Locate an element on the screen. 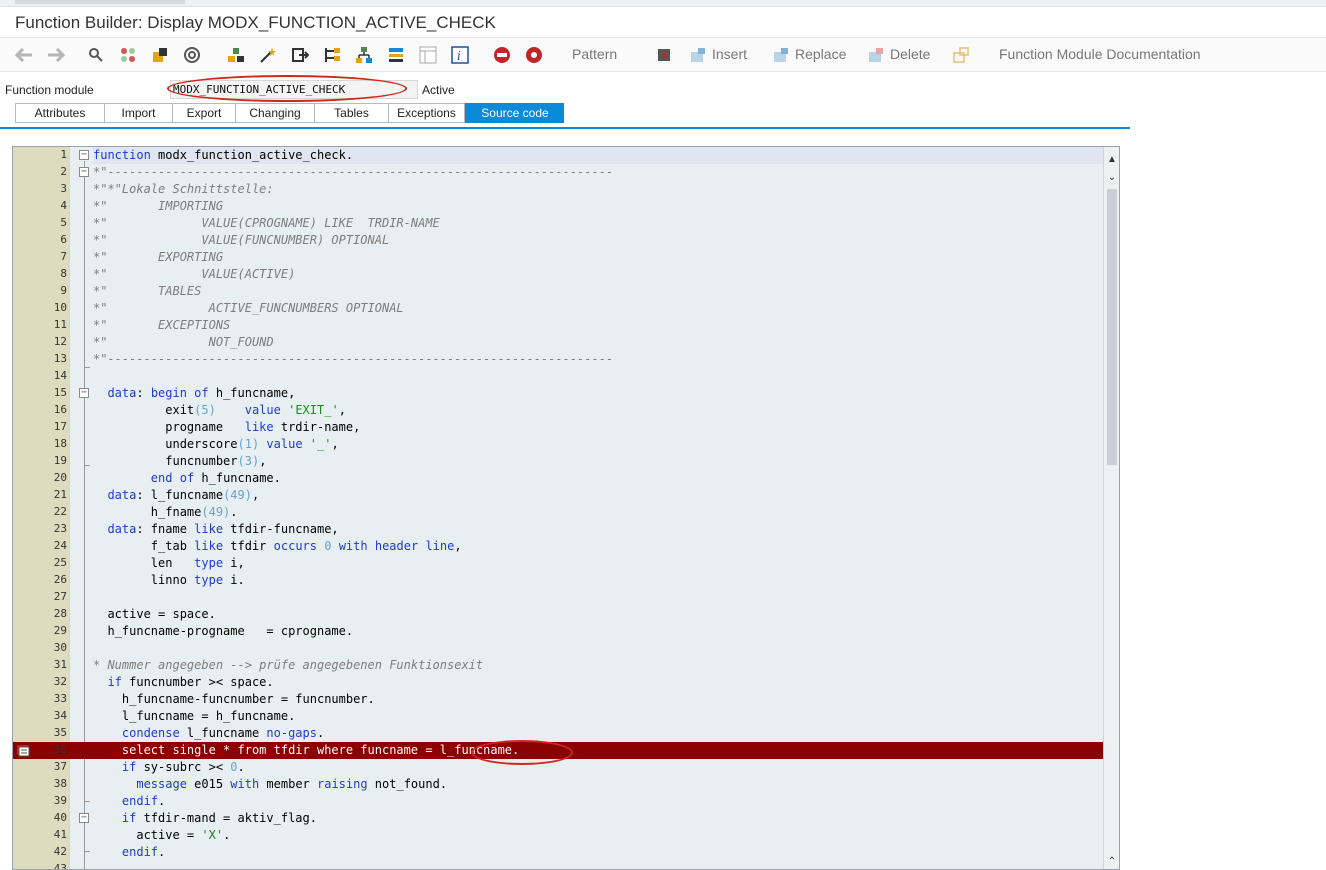 Image resolution: width=1326 pixels, height=870 pixels. code-text: condense l_funcname no-gaps. is located at coordinates (208, 733).